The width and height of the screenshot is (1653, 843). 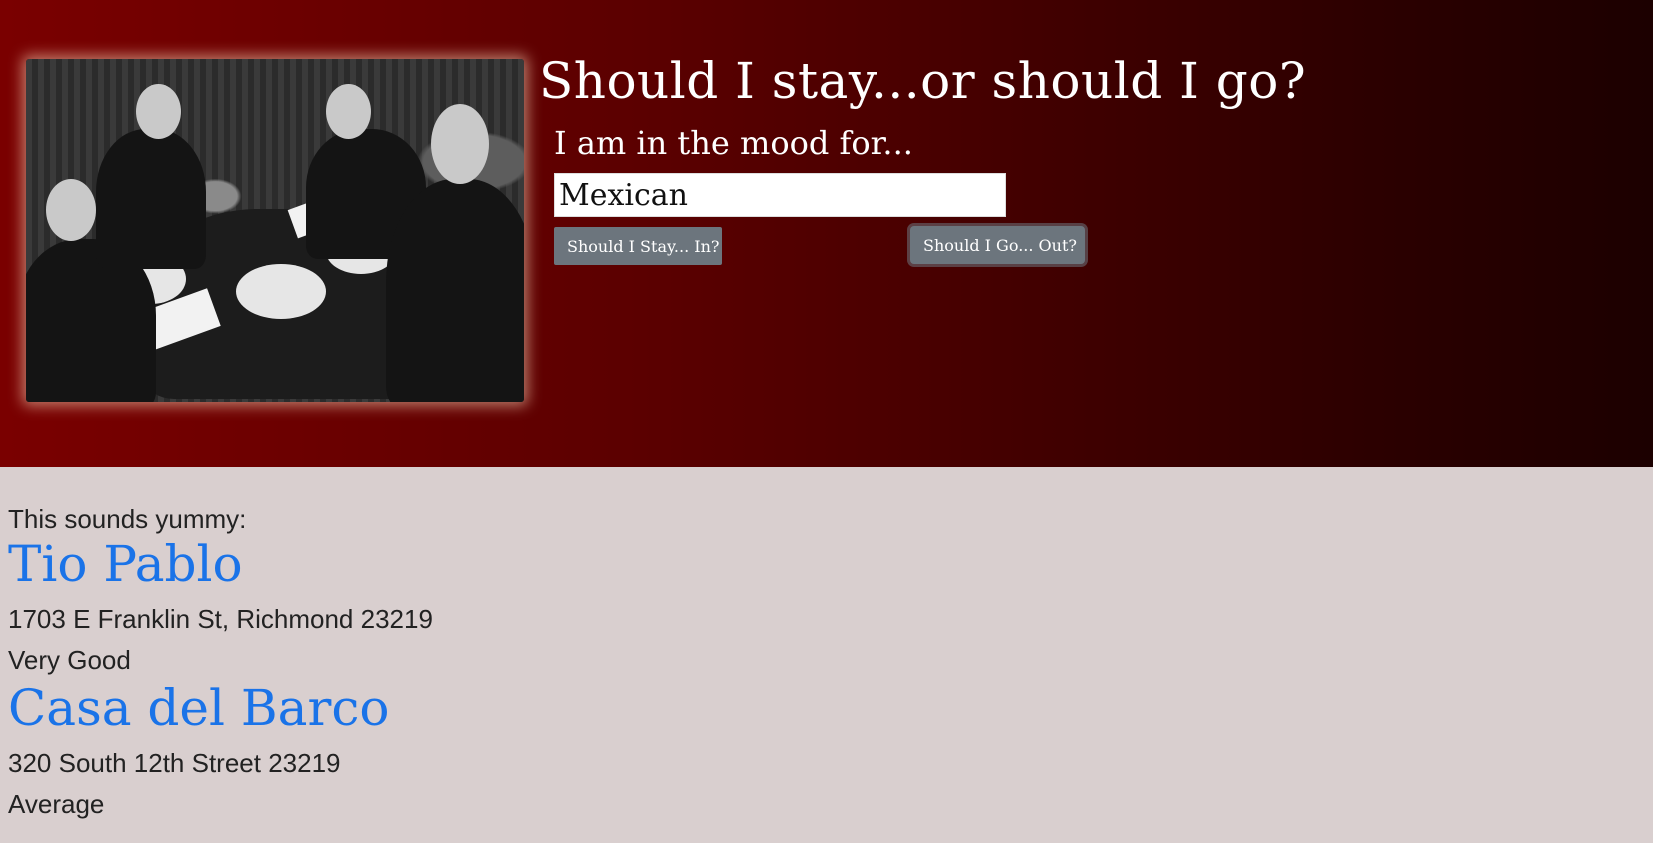 I want to click on restaurant-rating: Average, so click(x=56, y=804).